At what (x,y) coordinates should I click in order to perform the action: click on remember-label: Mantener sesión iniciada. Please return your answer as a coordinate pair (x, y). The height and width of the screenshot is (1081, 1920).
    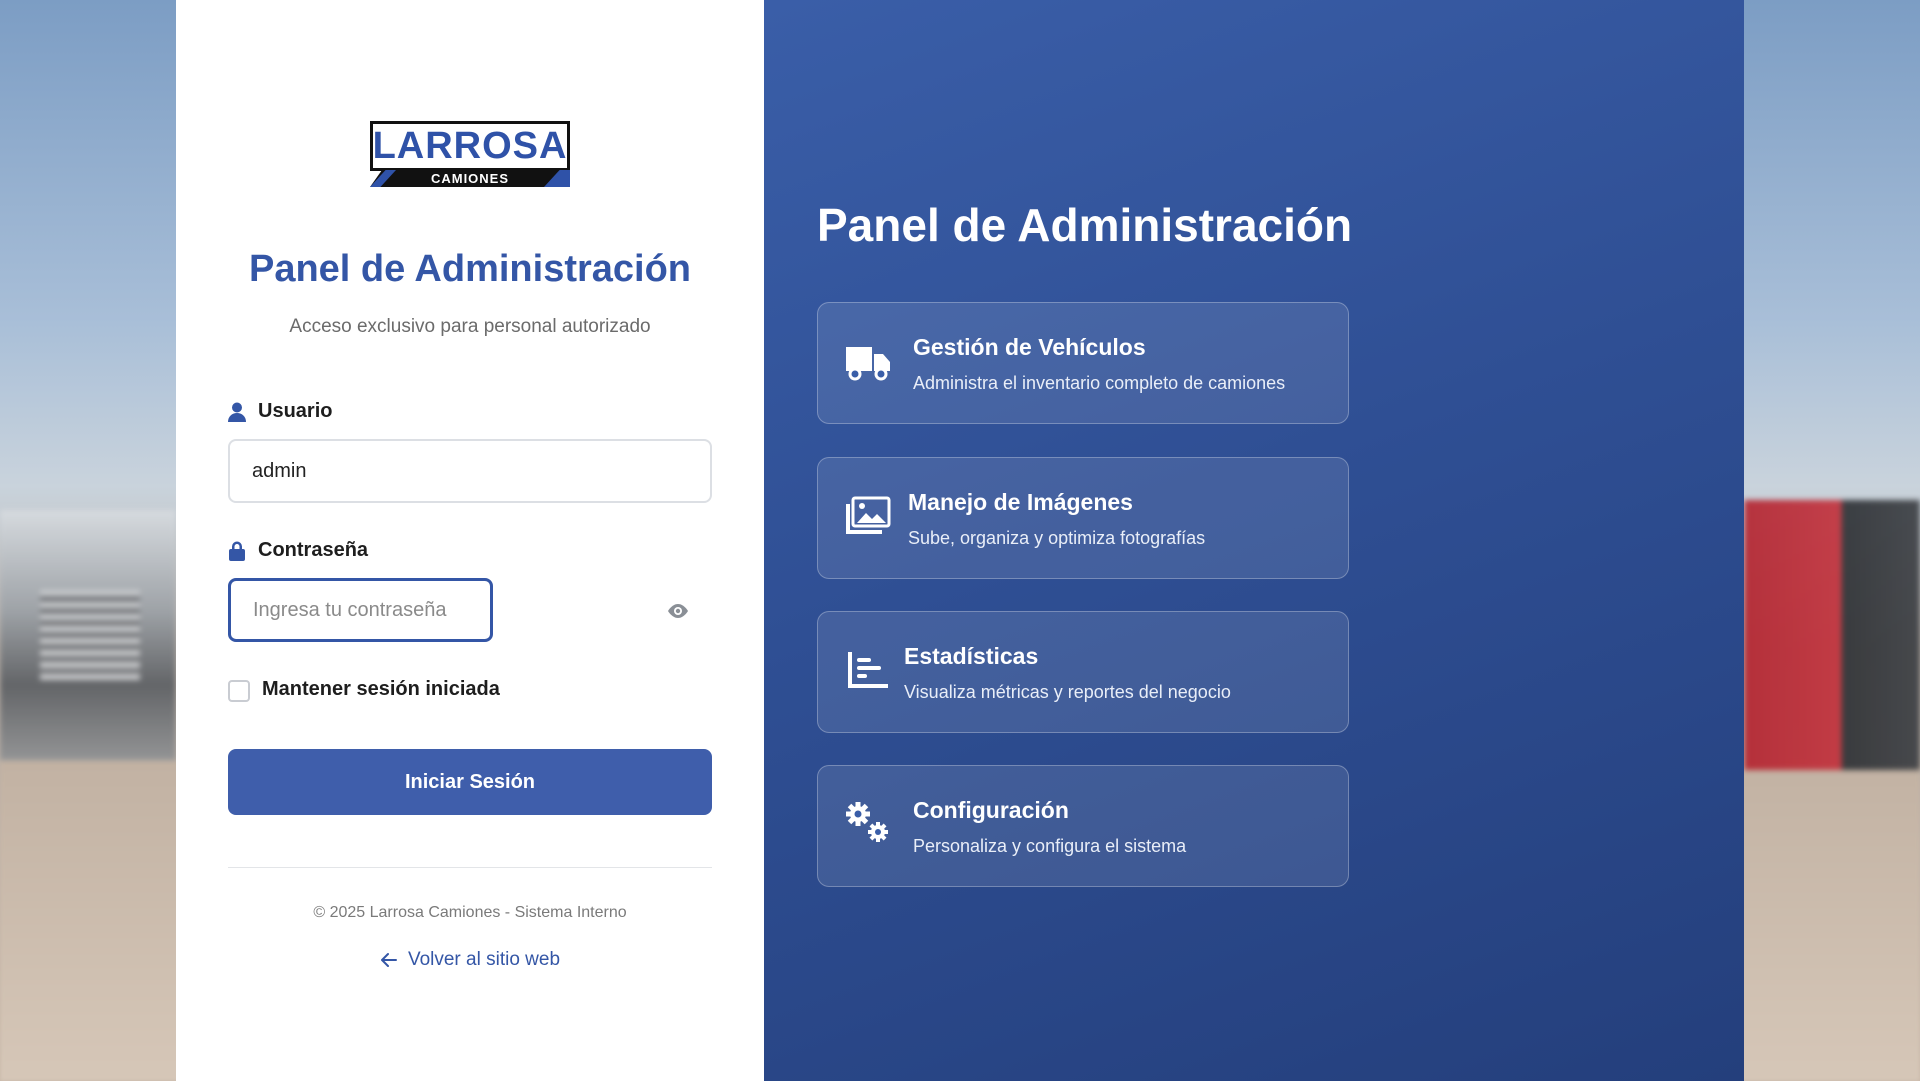
    Looking at the image, I should click on (381, 689).